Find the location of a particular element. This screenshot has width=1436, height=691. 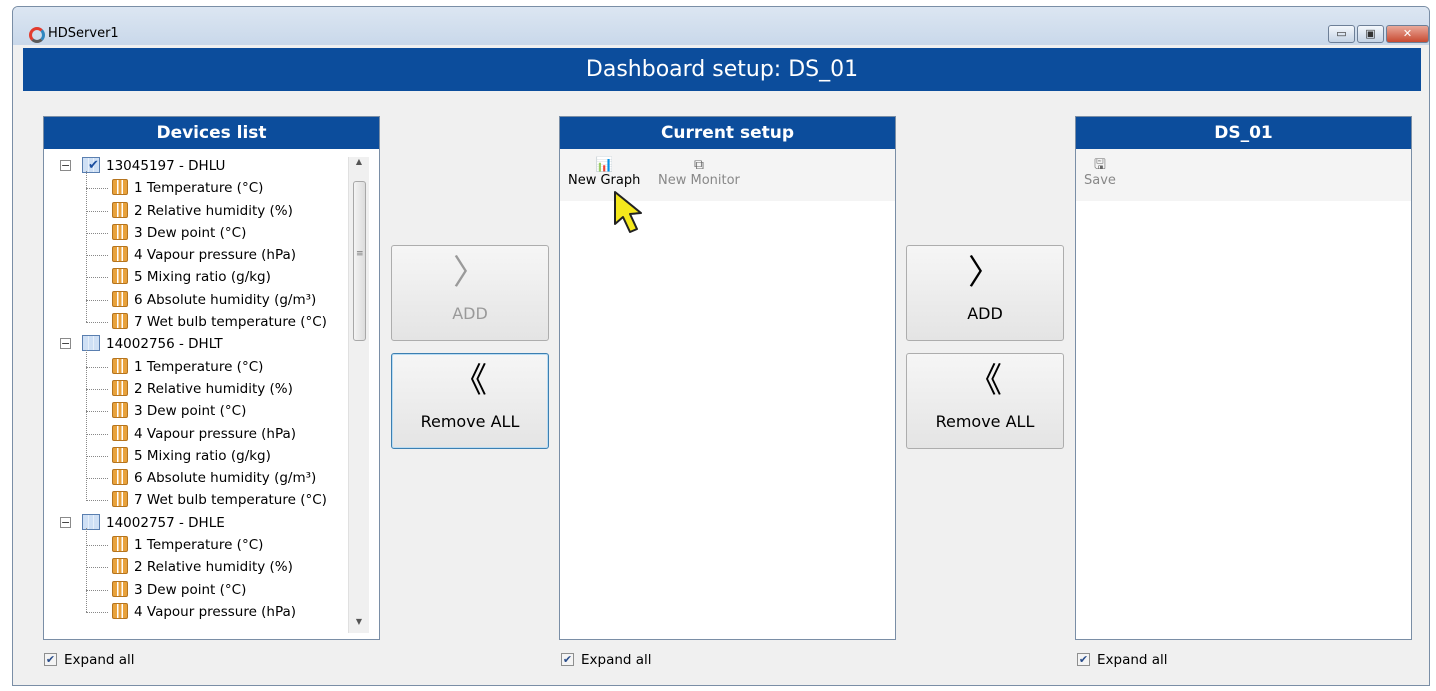

scroll-down-arrow-icon: ▼ is located at coordinates (359, 625).